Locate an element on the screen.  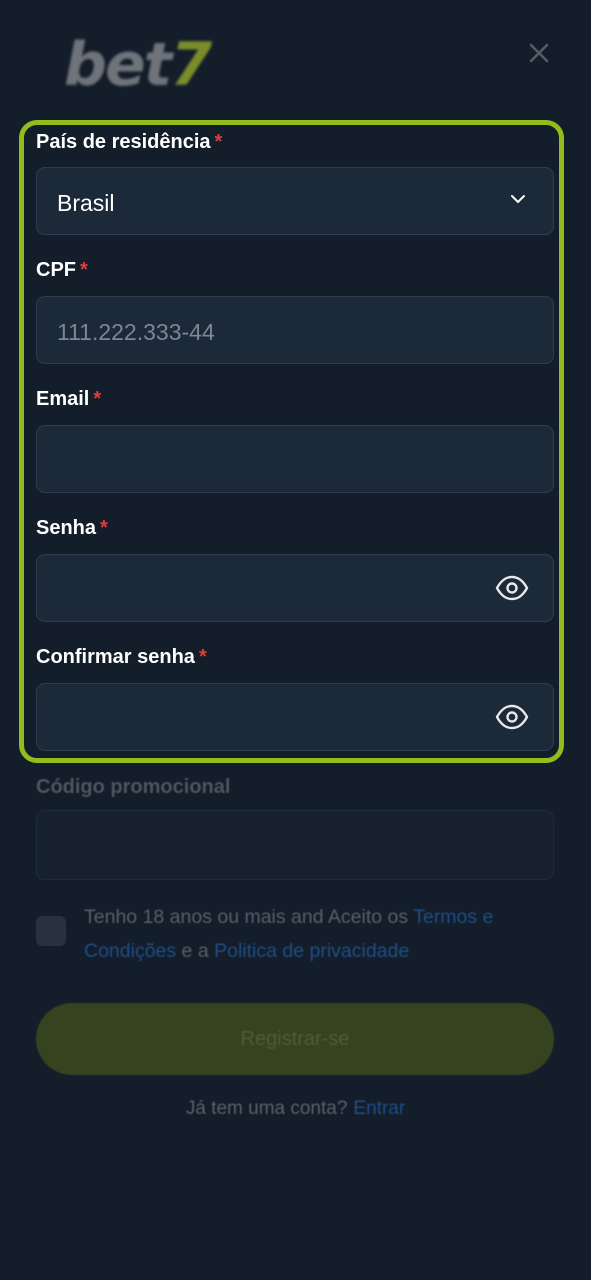
logo-text: bet is located at coordinates (118, 65).